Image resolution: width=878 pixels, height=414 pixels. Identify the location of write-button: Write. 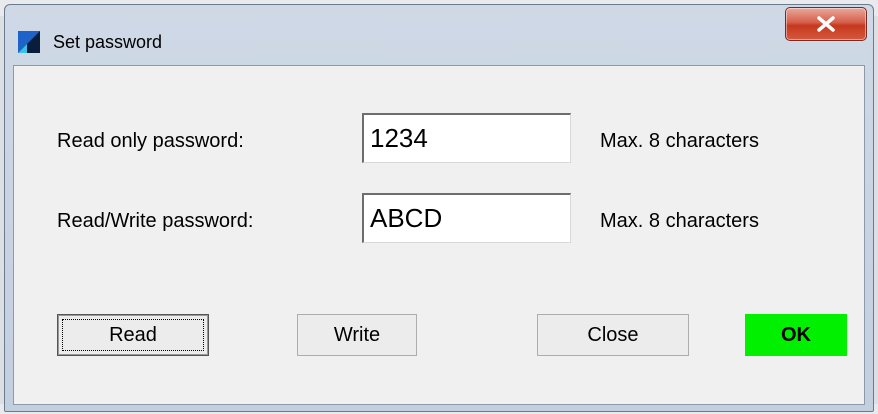
(357, 335).